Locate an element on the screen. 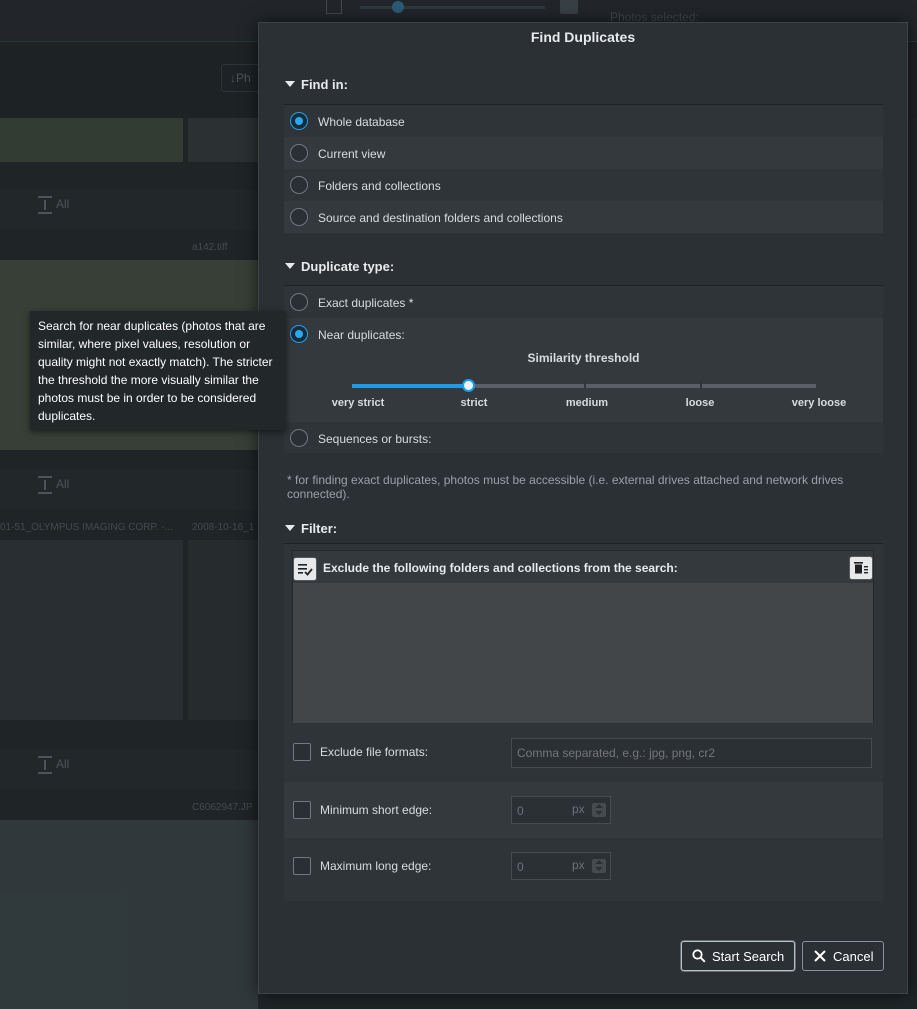 This screenshot has width=917, height=1009. exclude-file-formats-label: Exclude file formats: is located at coordinates (374, 752).